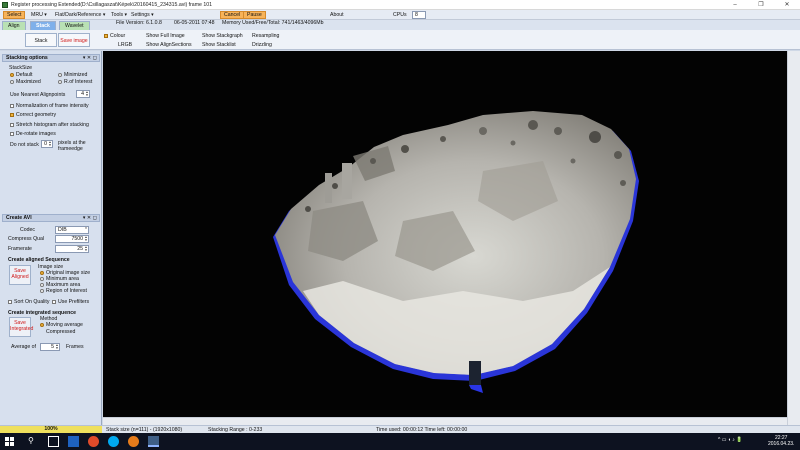 The height and width of the screenshot is (450, 800). I want to click on minimized-label: Minimized, so click(76, 75).